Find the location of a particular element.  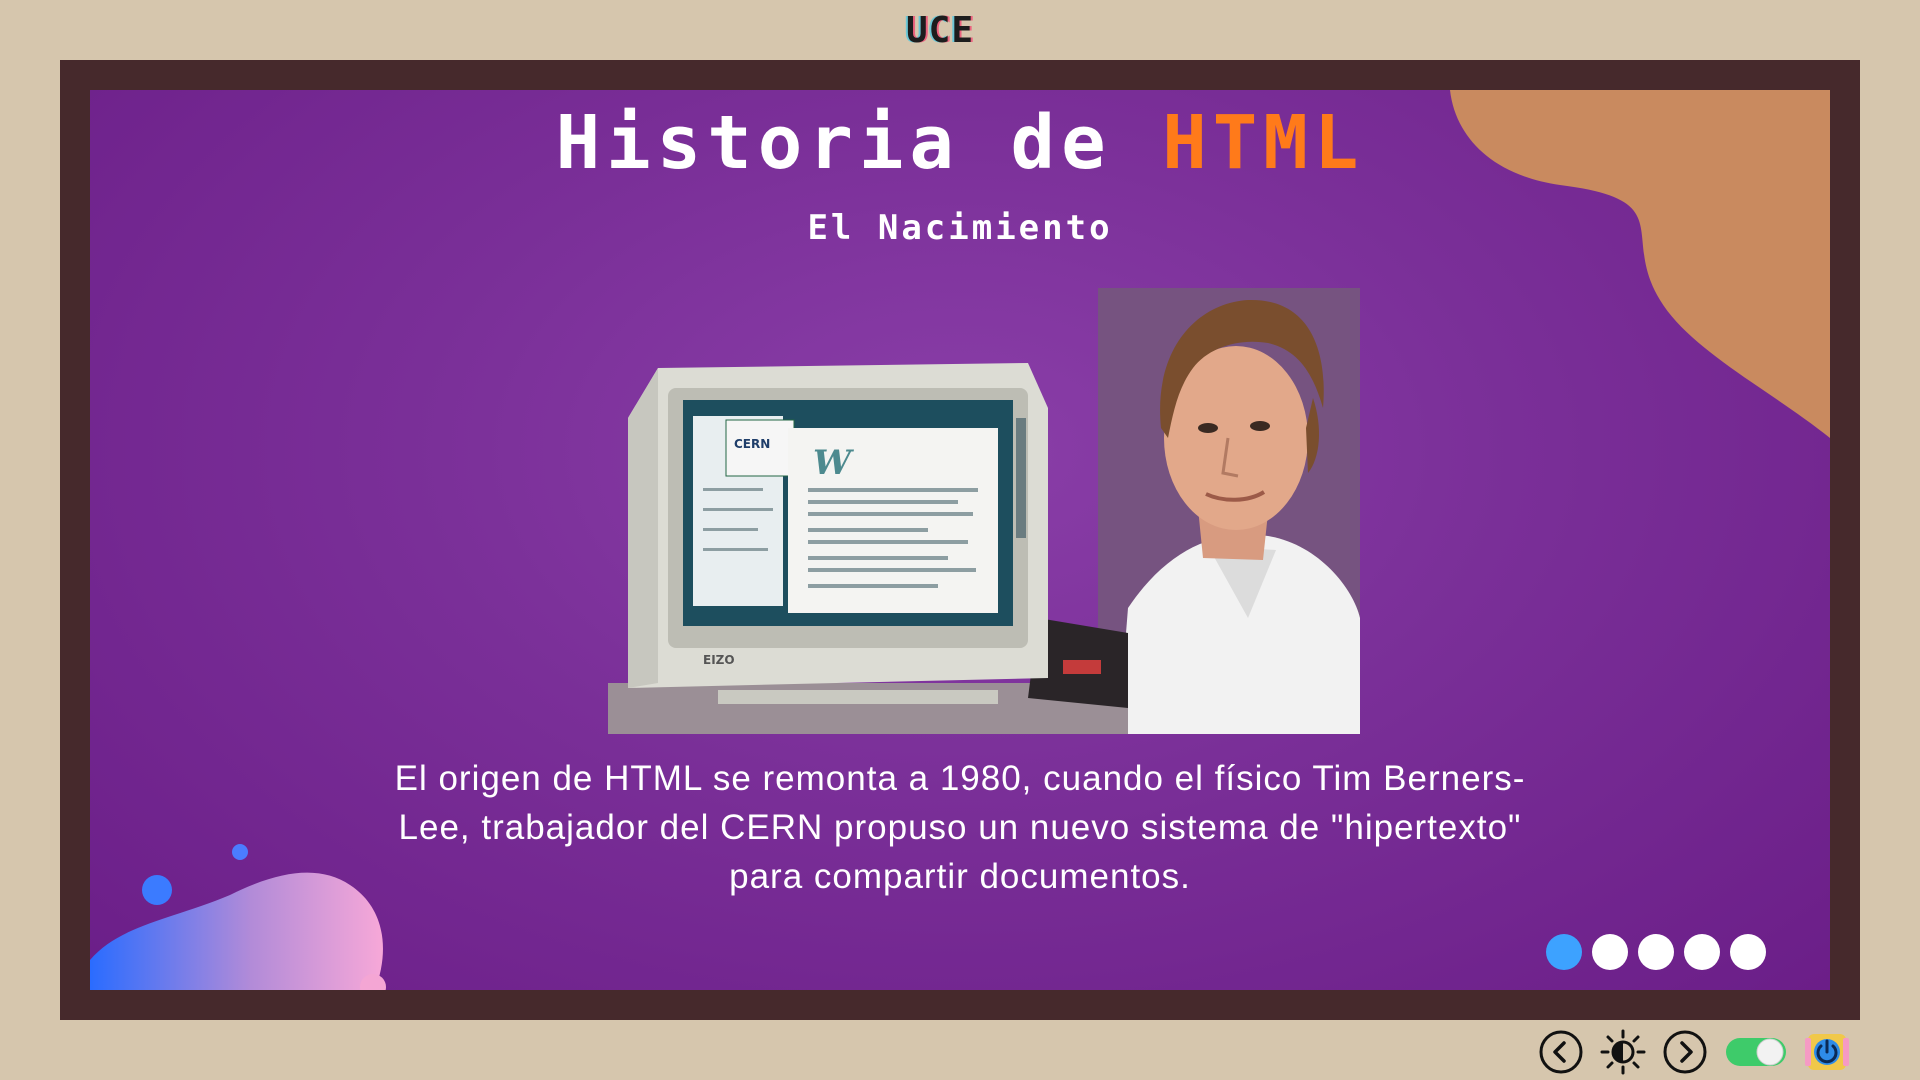

previous-slide-button is located at coordinates (1561, 1052).